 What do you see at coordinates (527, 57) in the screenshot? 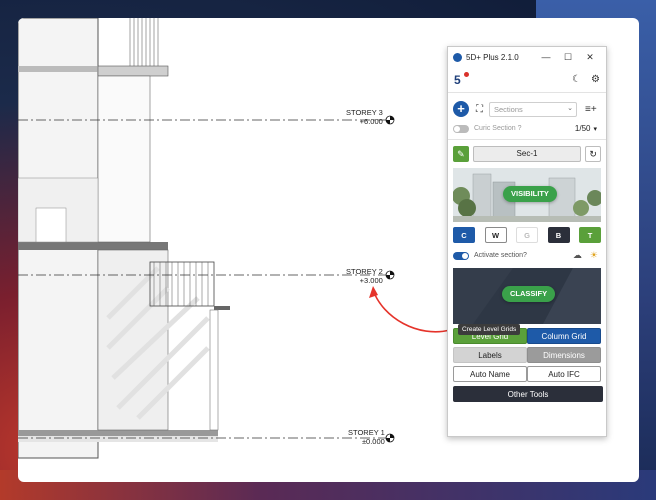
I see `title-bar: 5D+ Plus 2.1.0 — ☐ ✕` at bounding box center [527, 57].